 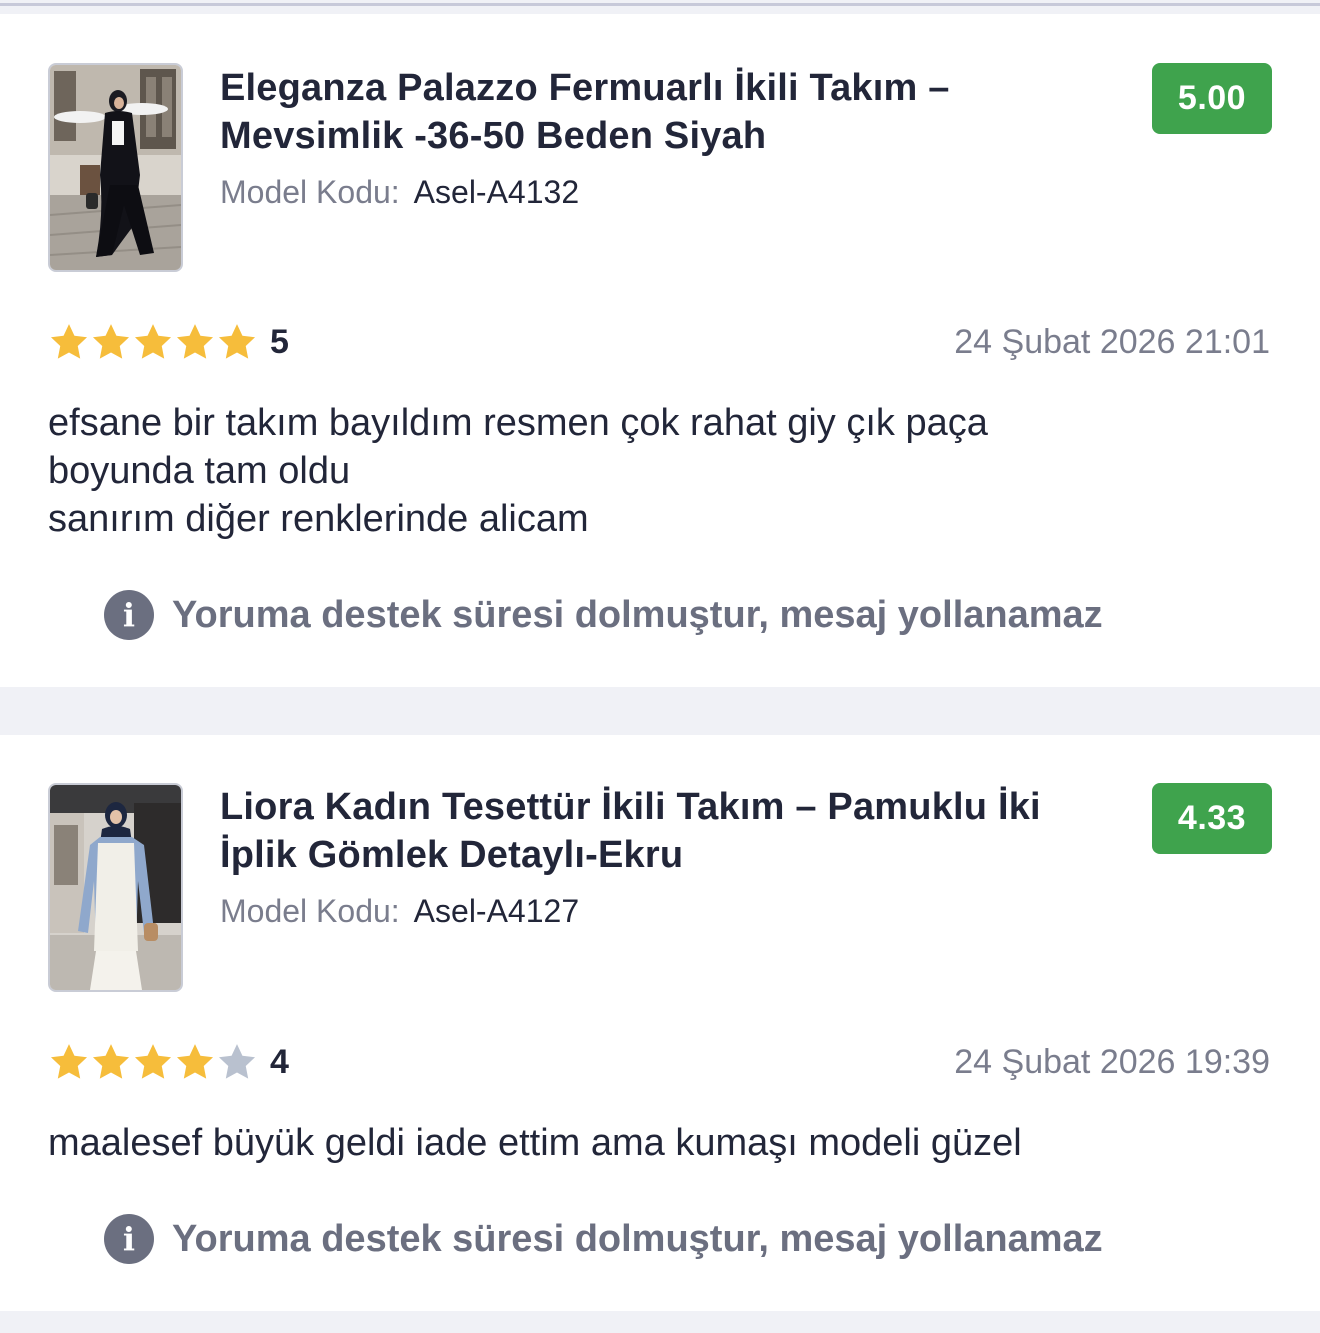 I want to click on model-code-row: Model Kodu: Asel-A4132, so click(x=399, y=192).